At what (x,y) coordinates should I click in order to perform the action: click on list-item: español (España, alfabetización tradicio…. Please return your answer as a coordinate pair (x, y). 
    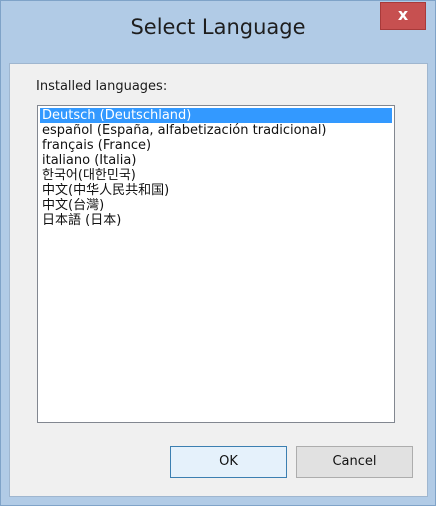
    Looking at the image, I should click on (216, 130).